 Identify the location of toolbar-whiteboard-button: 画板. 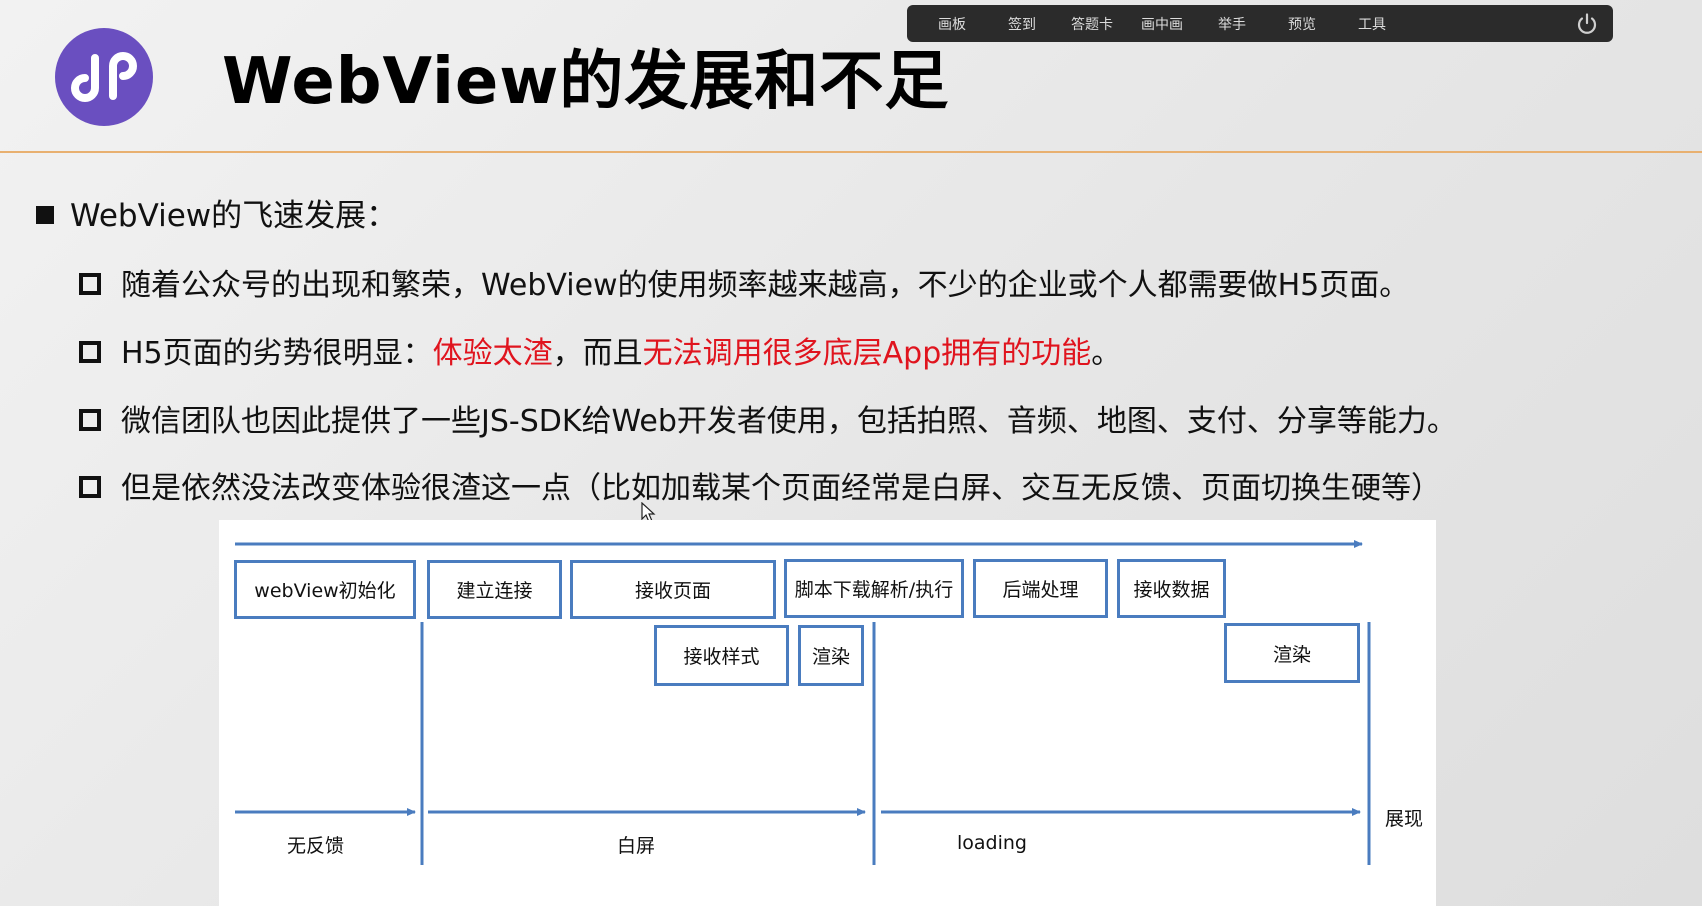
(952, 24).